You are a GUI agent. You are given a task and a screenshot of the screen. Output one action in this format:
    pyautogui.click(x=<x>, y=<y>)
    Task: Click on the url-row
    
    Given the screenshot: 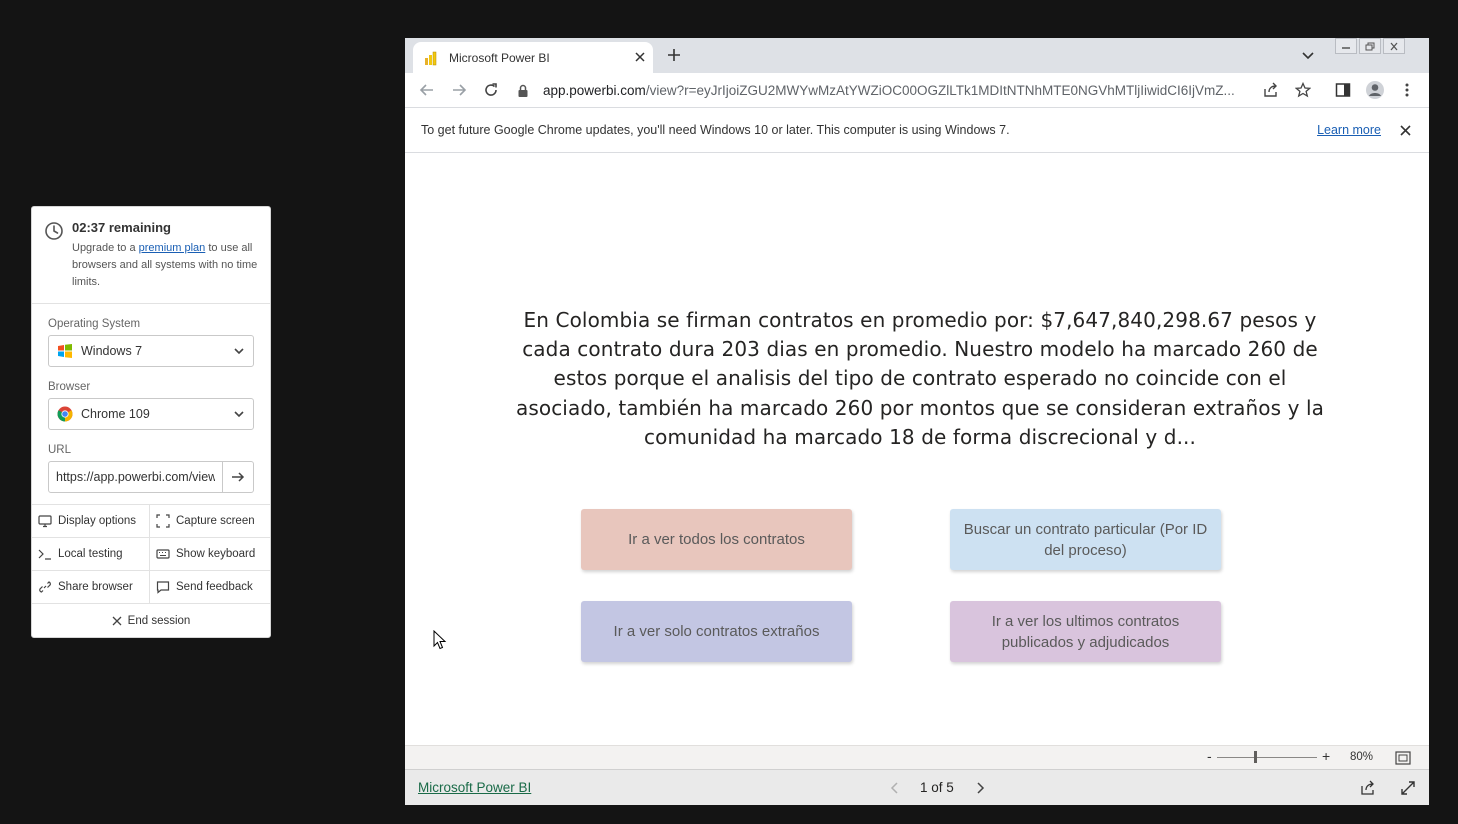 What is the action you would take?
    pyautogui.click(x=151, y=477)
    